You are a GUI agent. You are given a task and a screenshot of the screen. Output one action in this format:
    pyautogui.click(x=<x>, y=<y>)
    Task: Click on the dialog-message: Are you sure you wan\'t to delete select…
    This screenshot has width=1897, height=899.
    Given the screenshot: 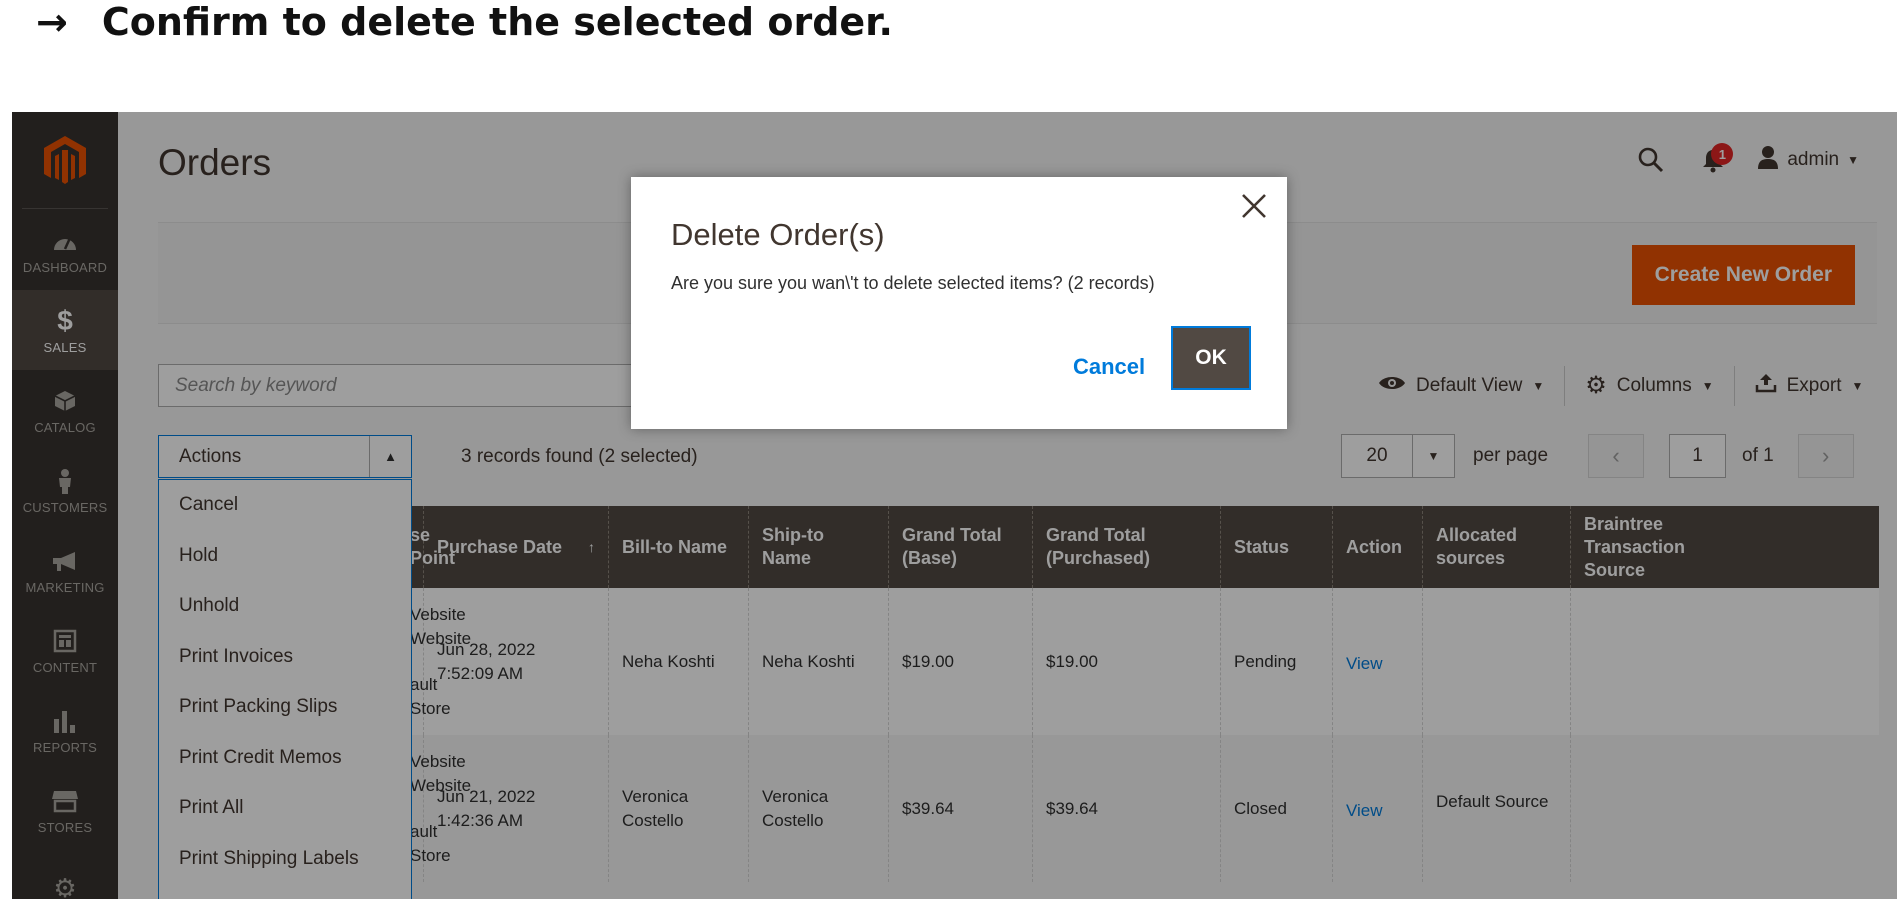 What is the action you would take?
    pyautogui.click(x=913, y=283)
    